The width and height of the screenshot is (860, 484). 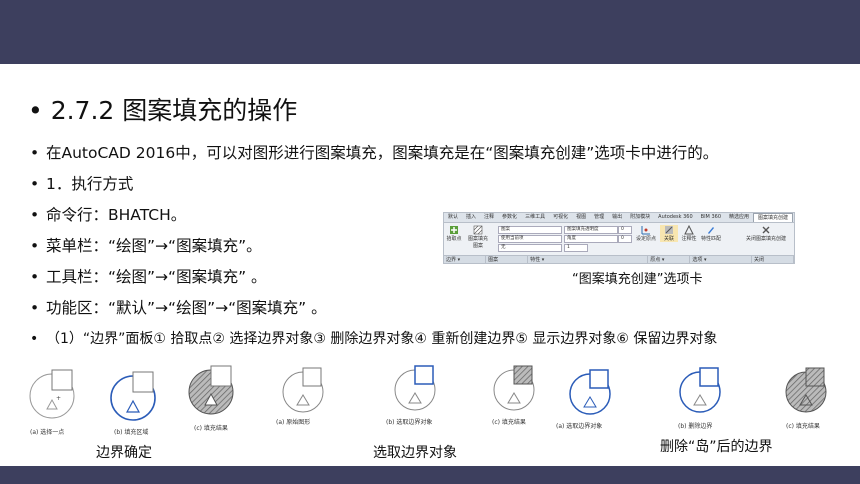 I want to click on caption-remove-island: 删除“岛”后的边界, so click(x=716, y=447).